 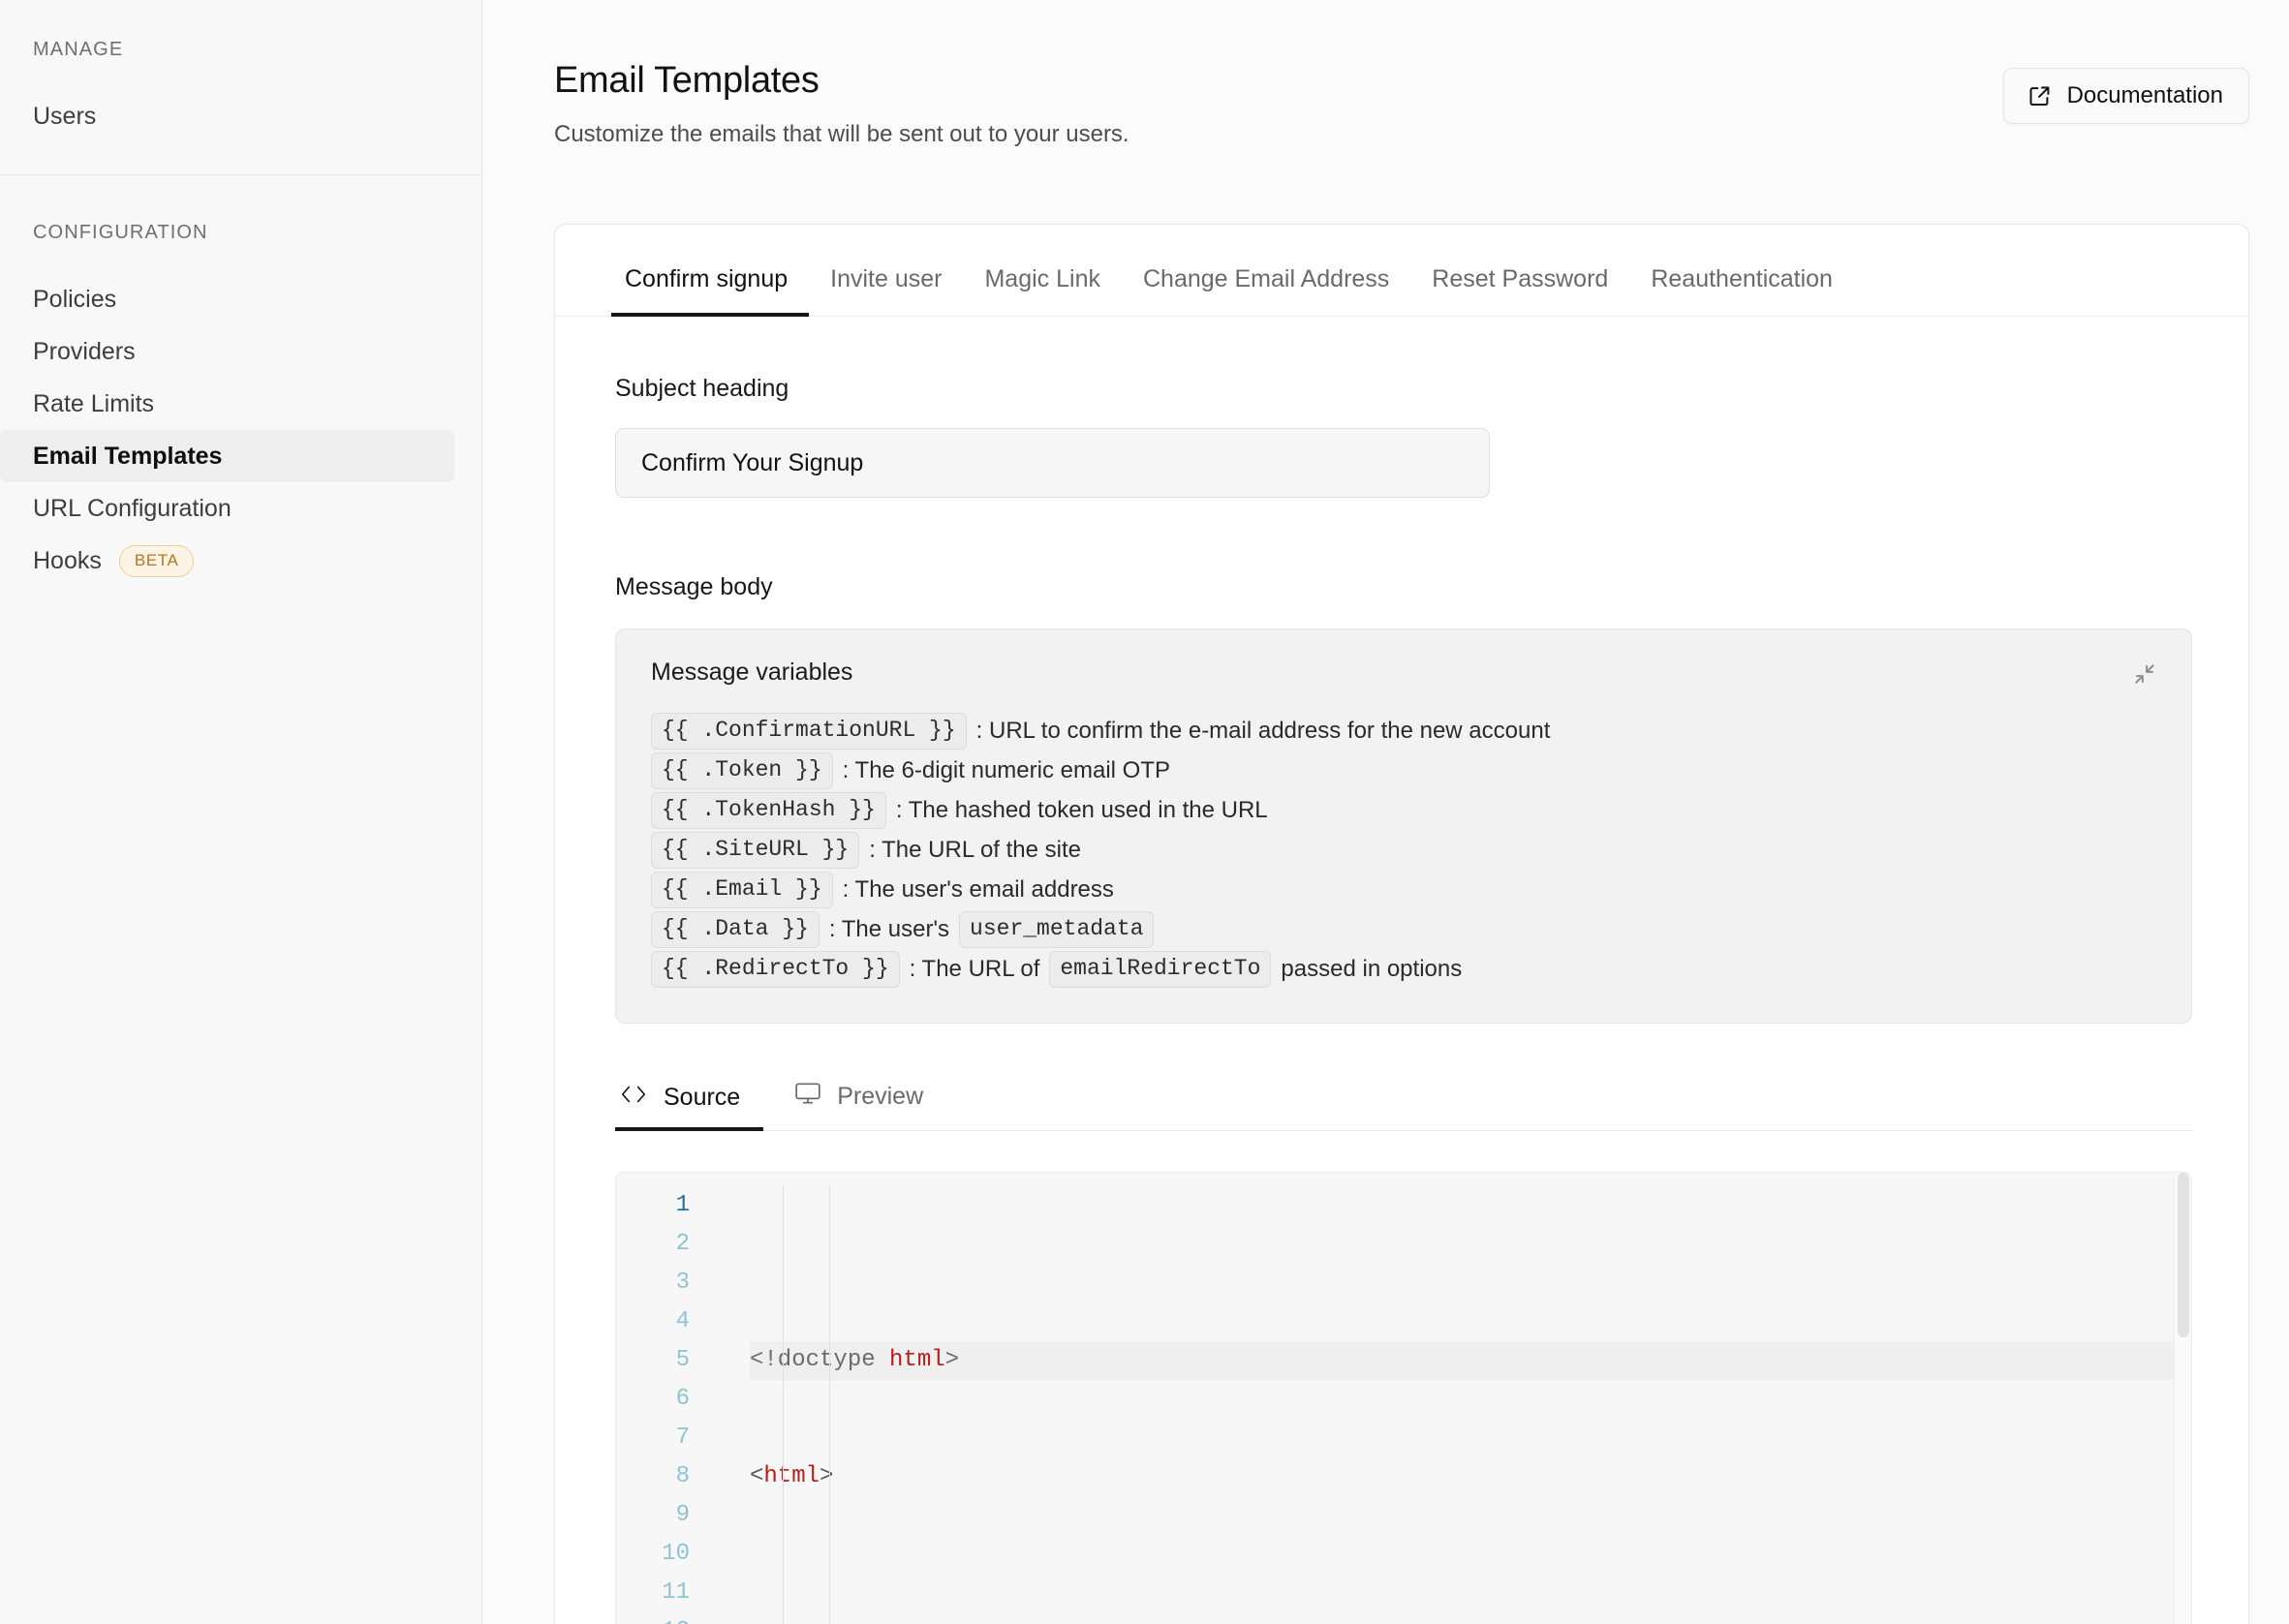 What do you see at coordinates (702, 388) in the screenshot?
I see `subject-heading-label: Subject heading` at bounding box center [702, 388].